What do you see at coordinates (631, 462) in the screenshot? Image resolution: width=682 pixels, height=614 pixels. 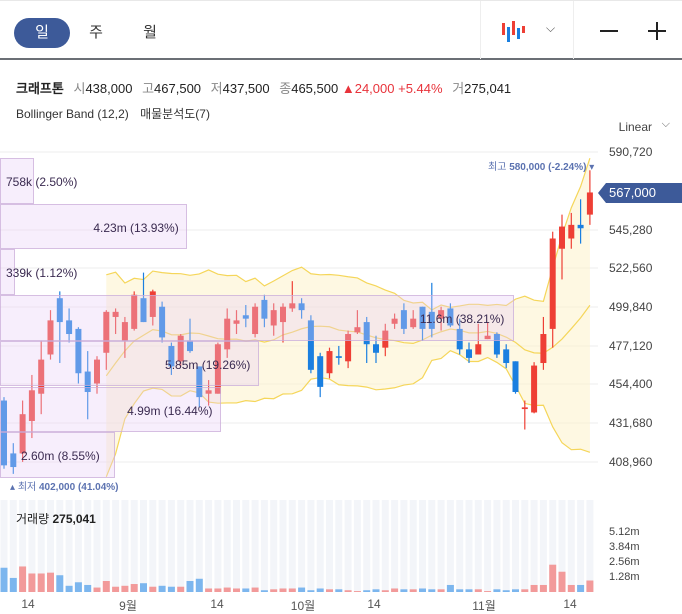 I see `price-tick: 408,960` at bounding box center [631, 462].